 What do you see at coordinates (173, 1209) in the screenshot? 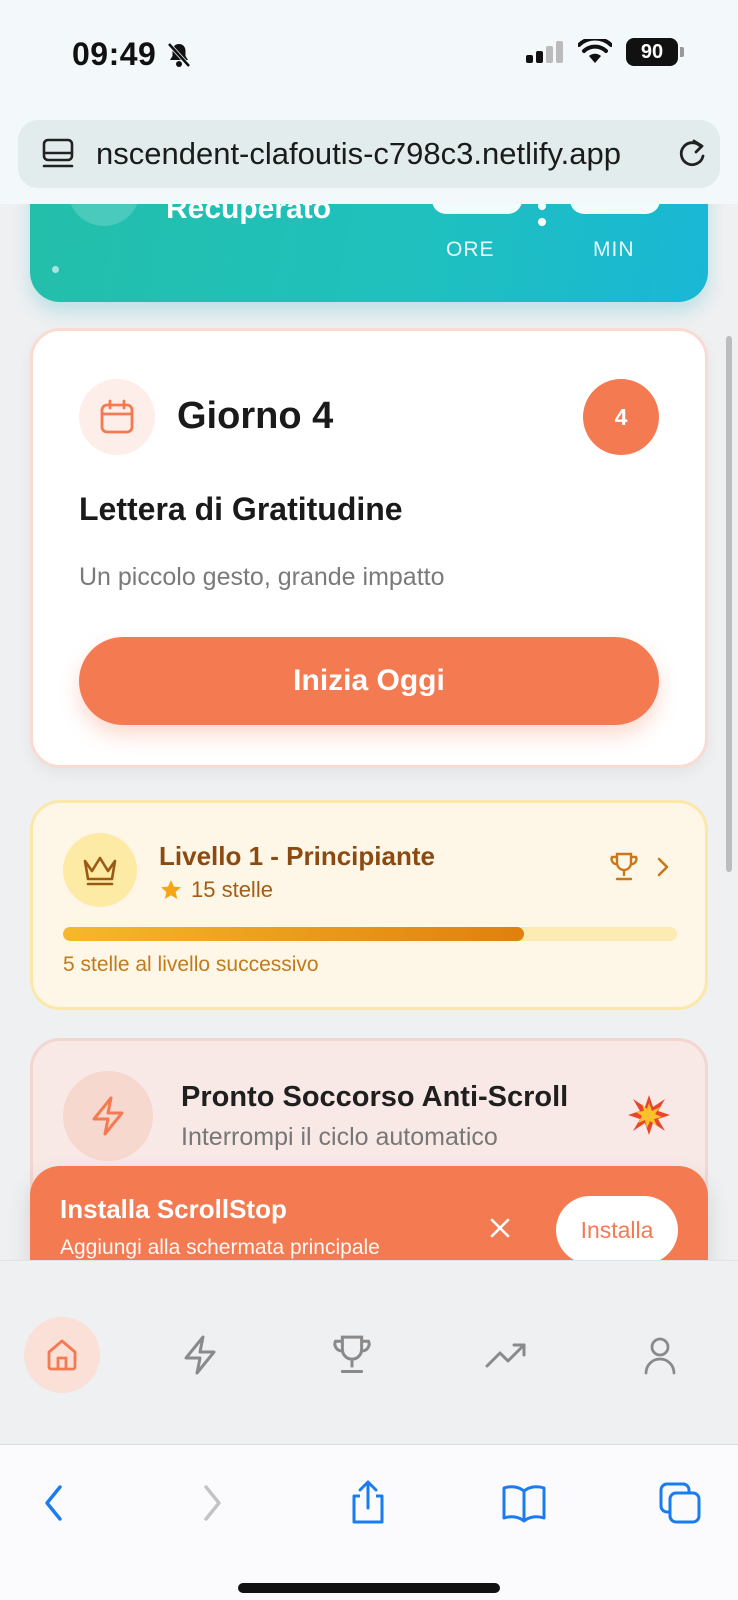
I see `install-title: Installa ScrollStop` at bounding box center [173, 1209].